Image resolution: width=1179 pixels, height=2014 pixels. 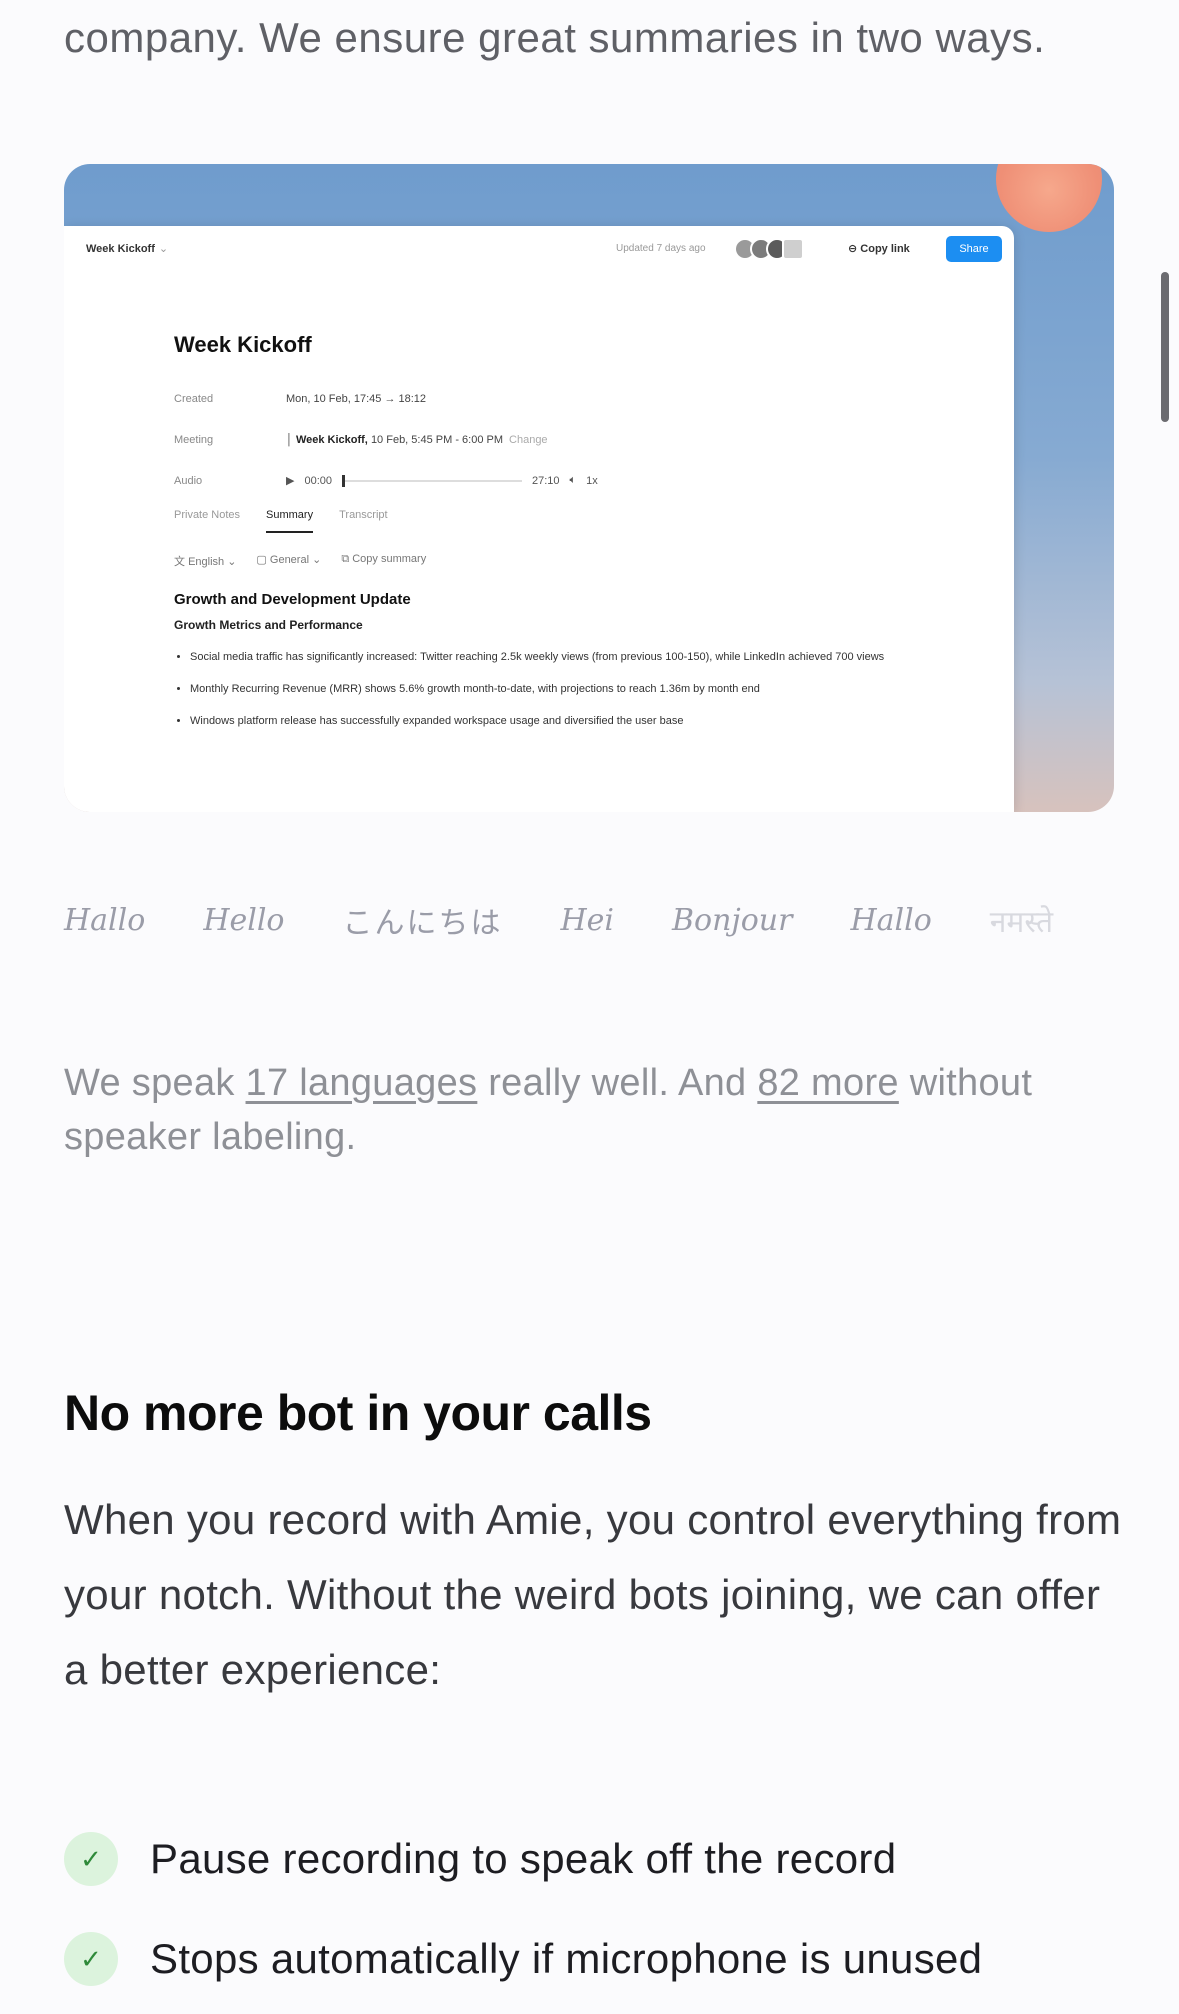 What do you see at coordinates (793, 249) in the screenshot?
I see `avatar` at bounding box center [793, 249].